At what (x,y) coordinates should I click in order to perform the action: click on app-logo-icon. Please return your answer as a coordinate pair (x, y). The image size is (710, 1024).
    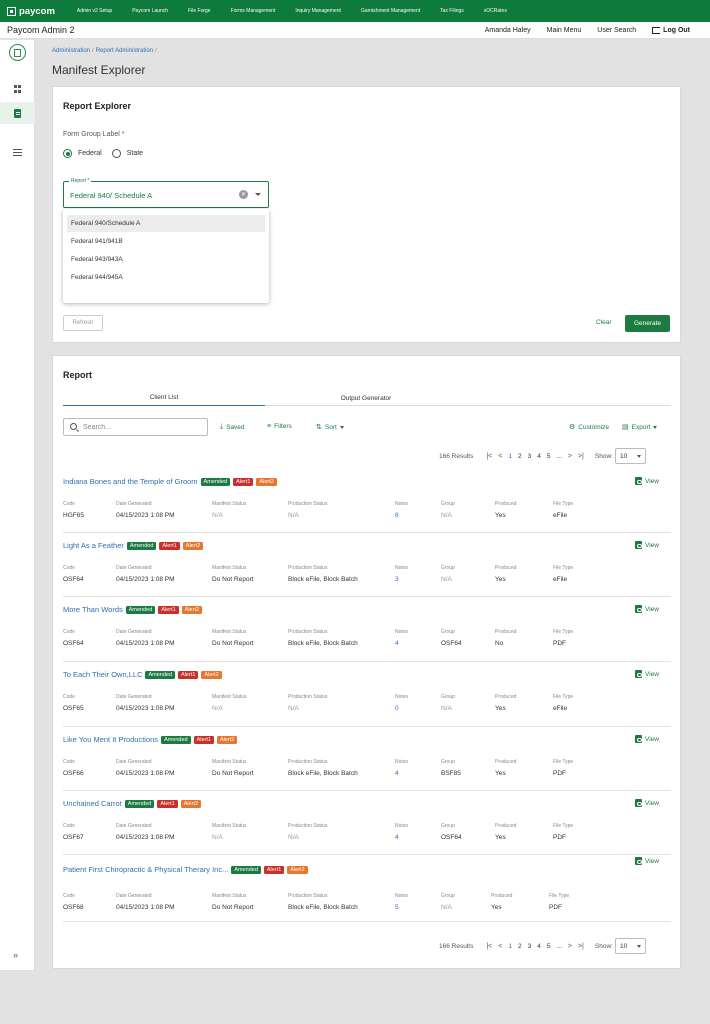
    Looking at the image, I should click on (17, 52).